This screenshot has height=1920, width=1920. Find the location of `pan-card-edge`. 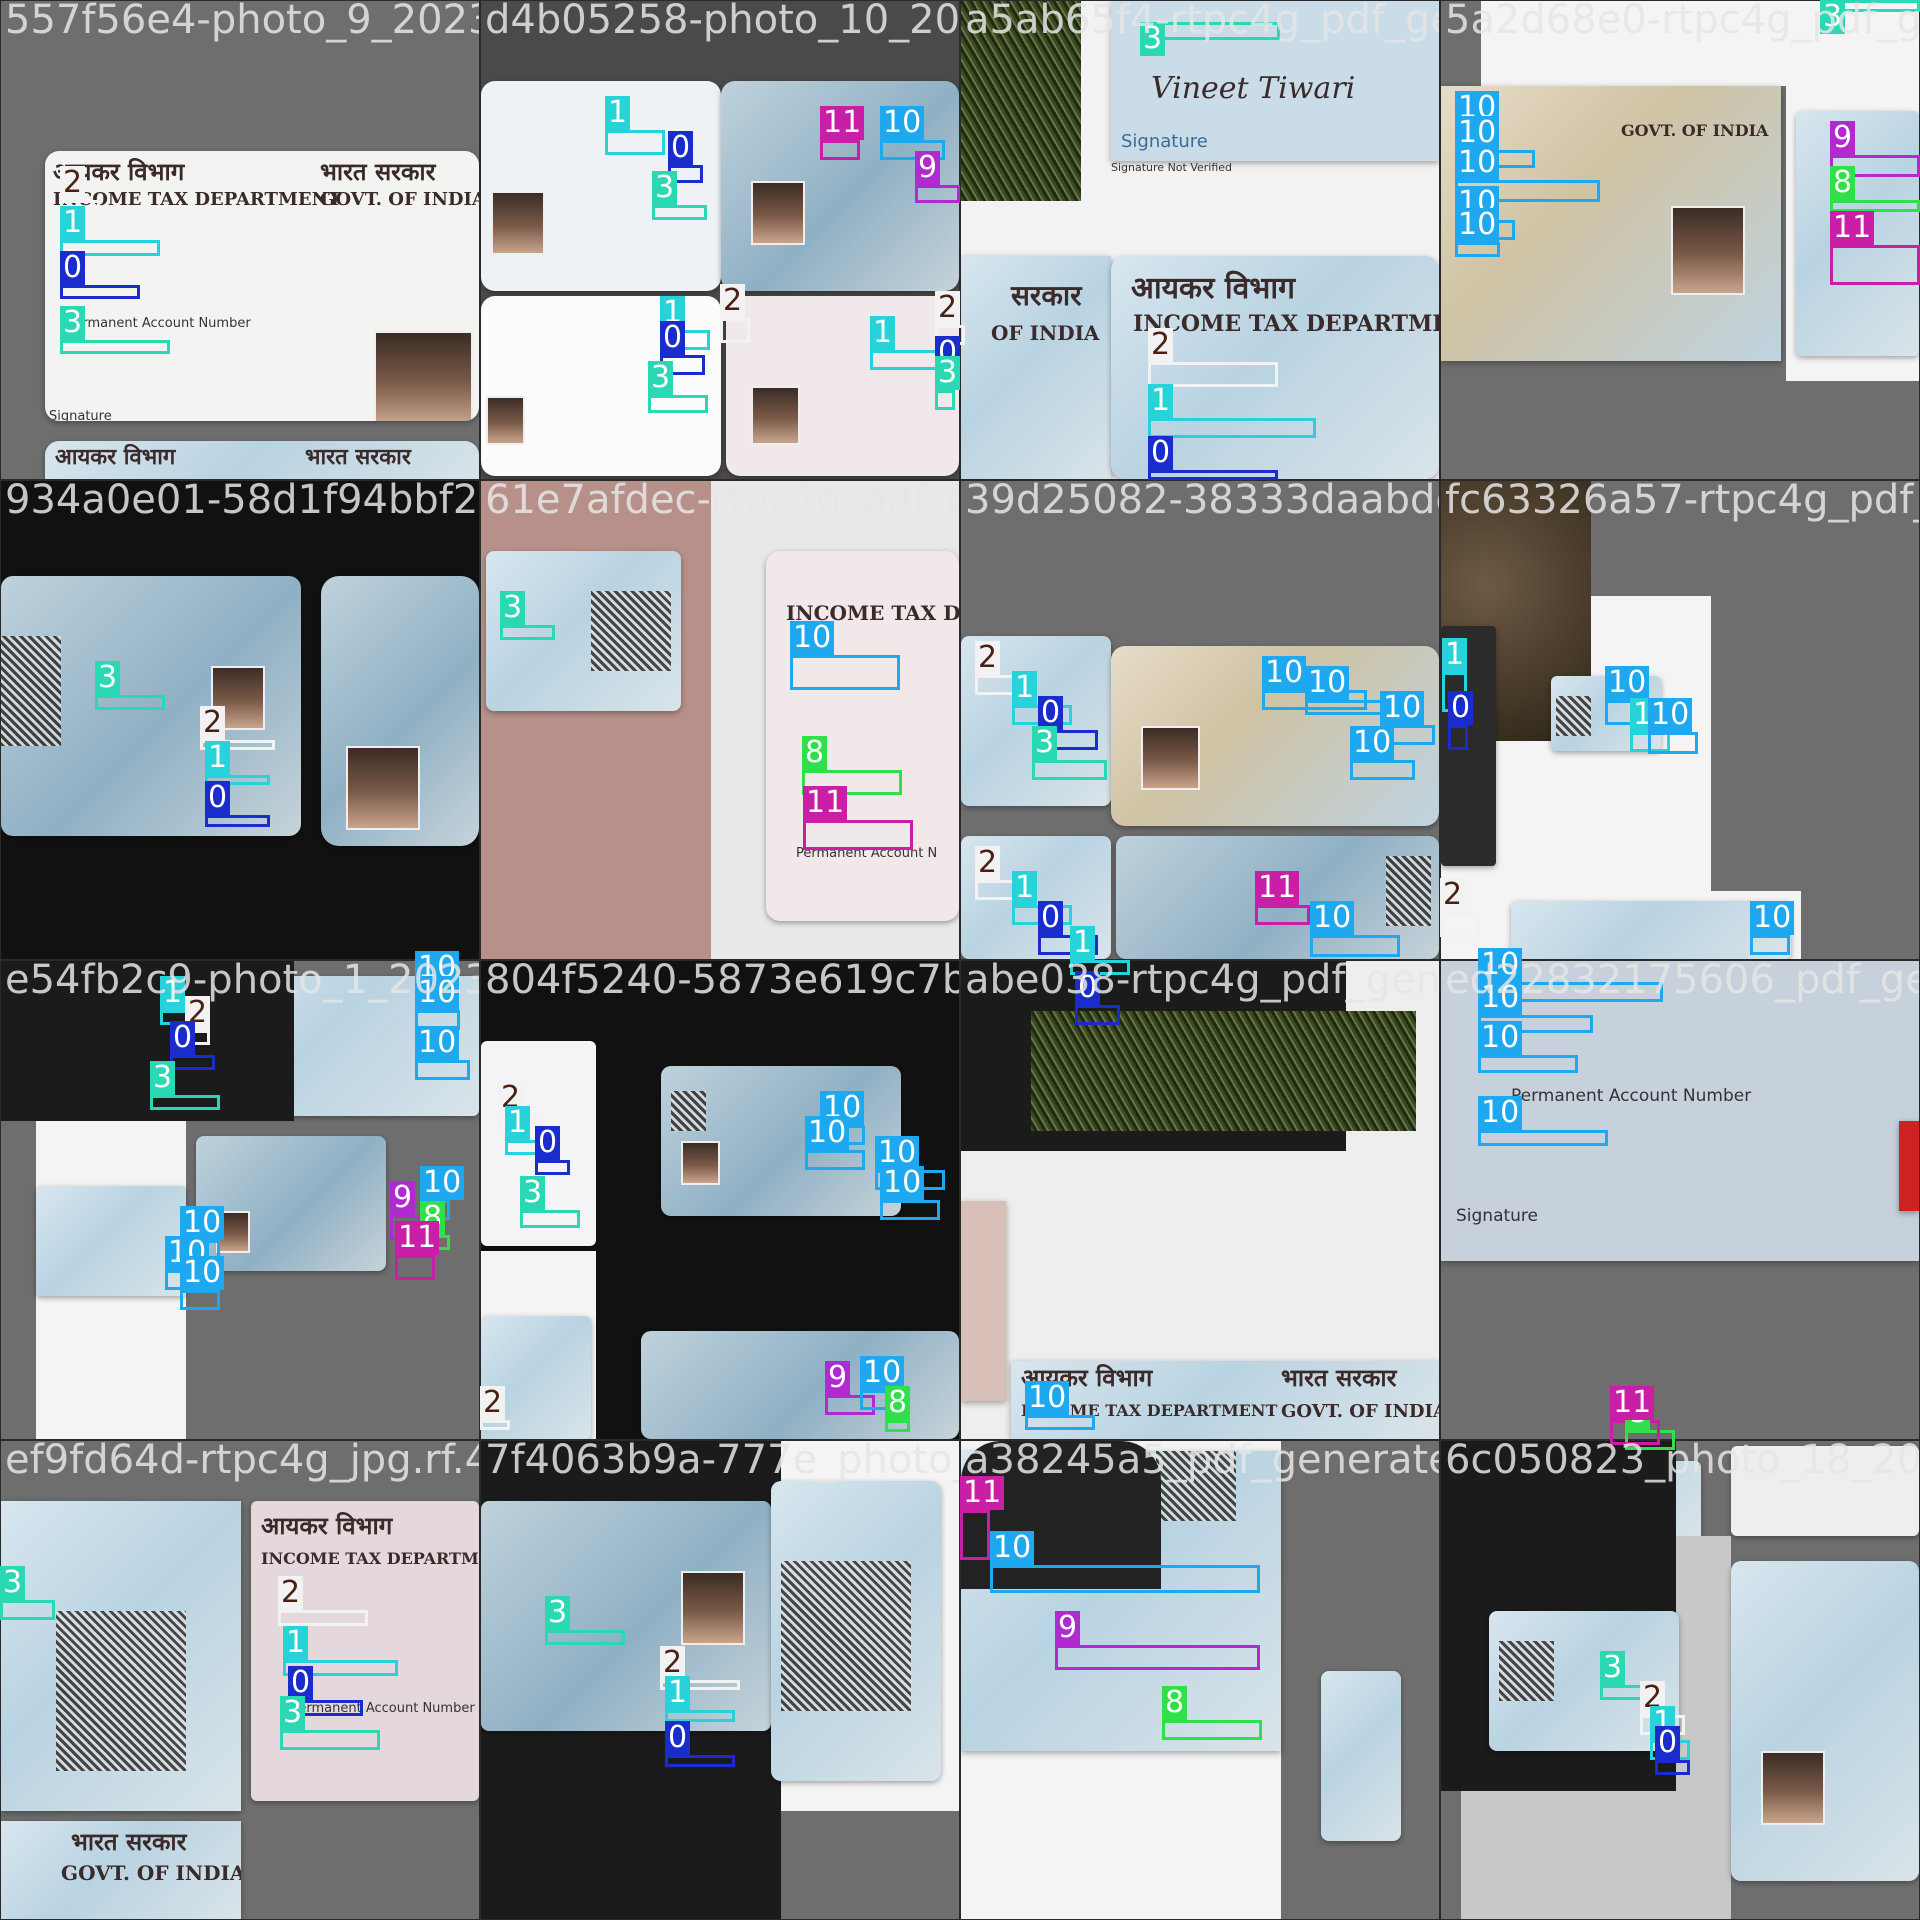

pan-card-edge is located at coordinates (983, 1301).